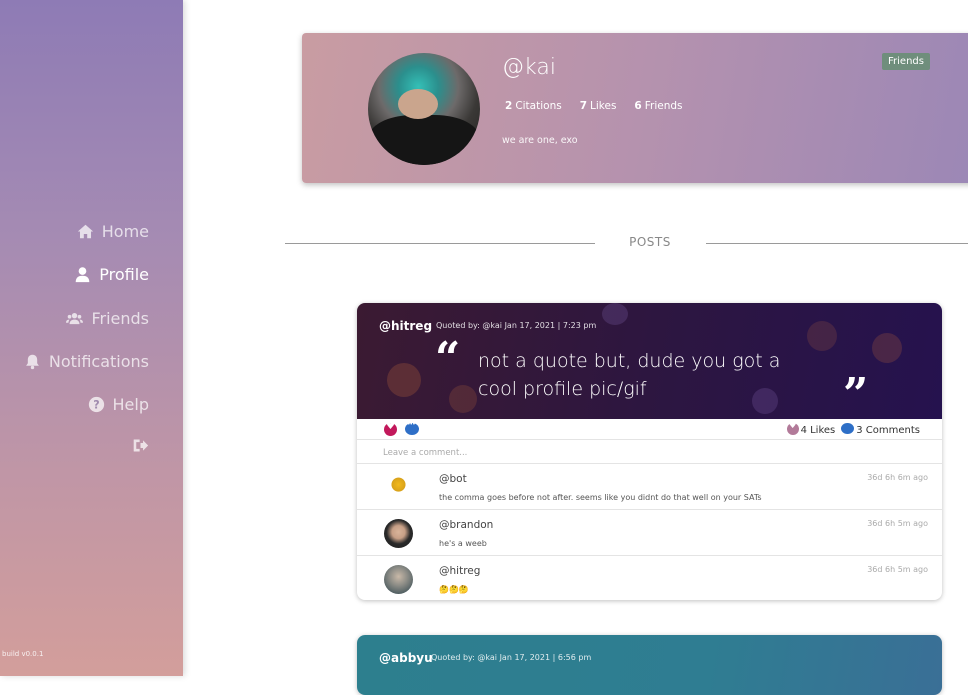 Image resolution: width=968 pixels, height=695 pixels. I want to click on post-author: @hitreg, so click(405, 326).